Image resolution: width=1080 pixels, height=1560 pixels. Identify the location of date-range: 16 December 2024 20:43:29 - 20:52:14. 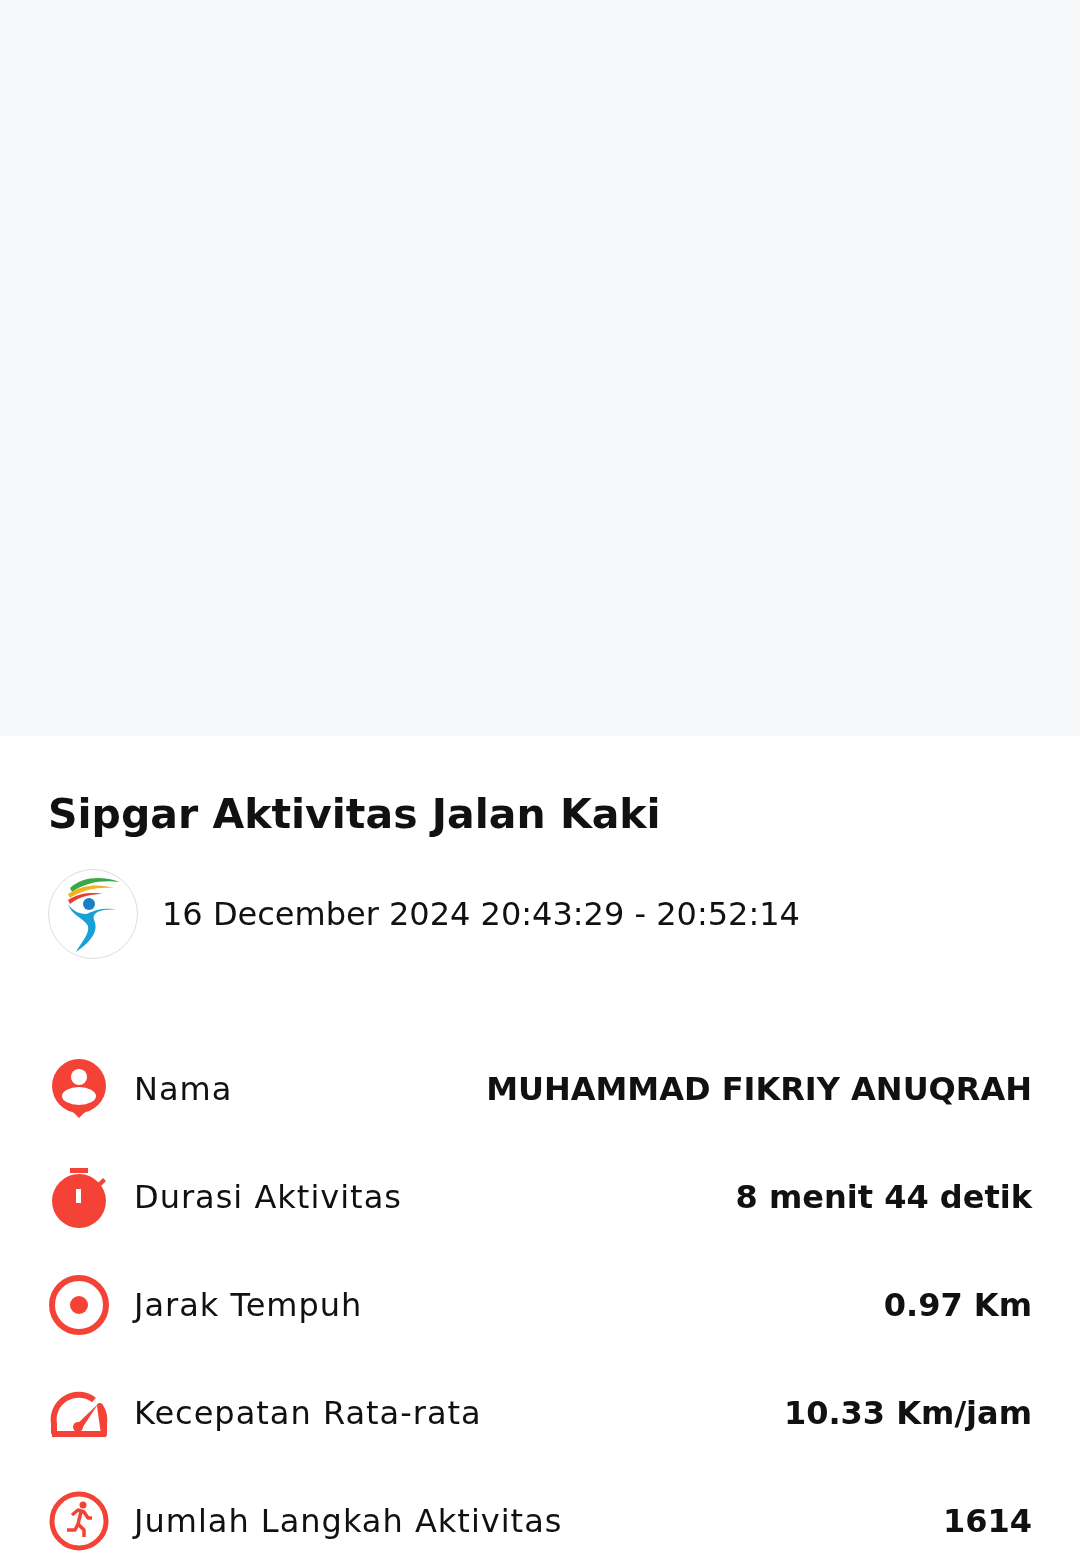
(481, 915).